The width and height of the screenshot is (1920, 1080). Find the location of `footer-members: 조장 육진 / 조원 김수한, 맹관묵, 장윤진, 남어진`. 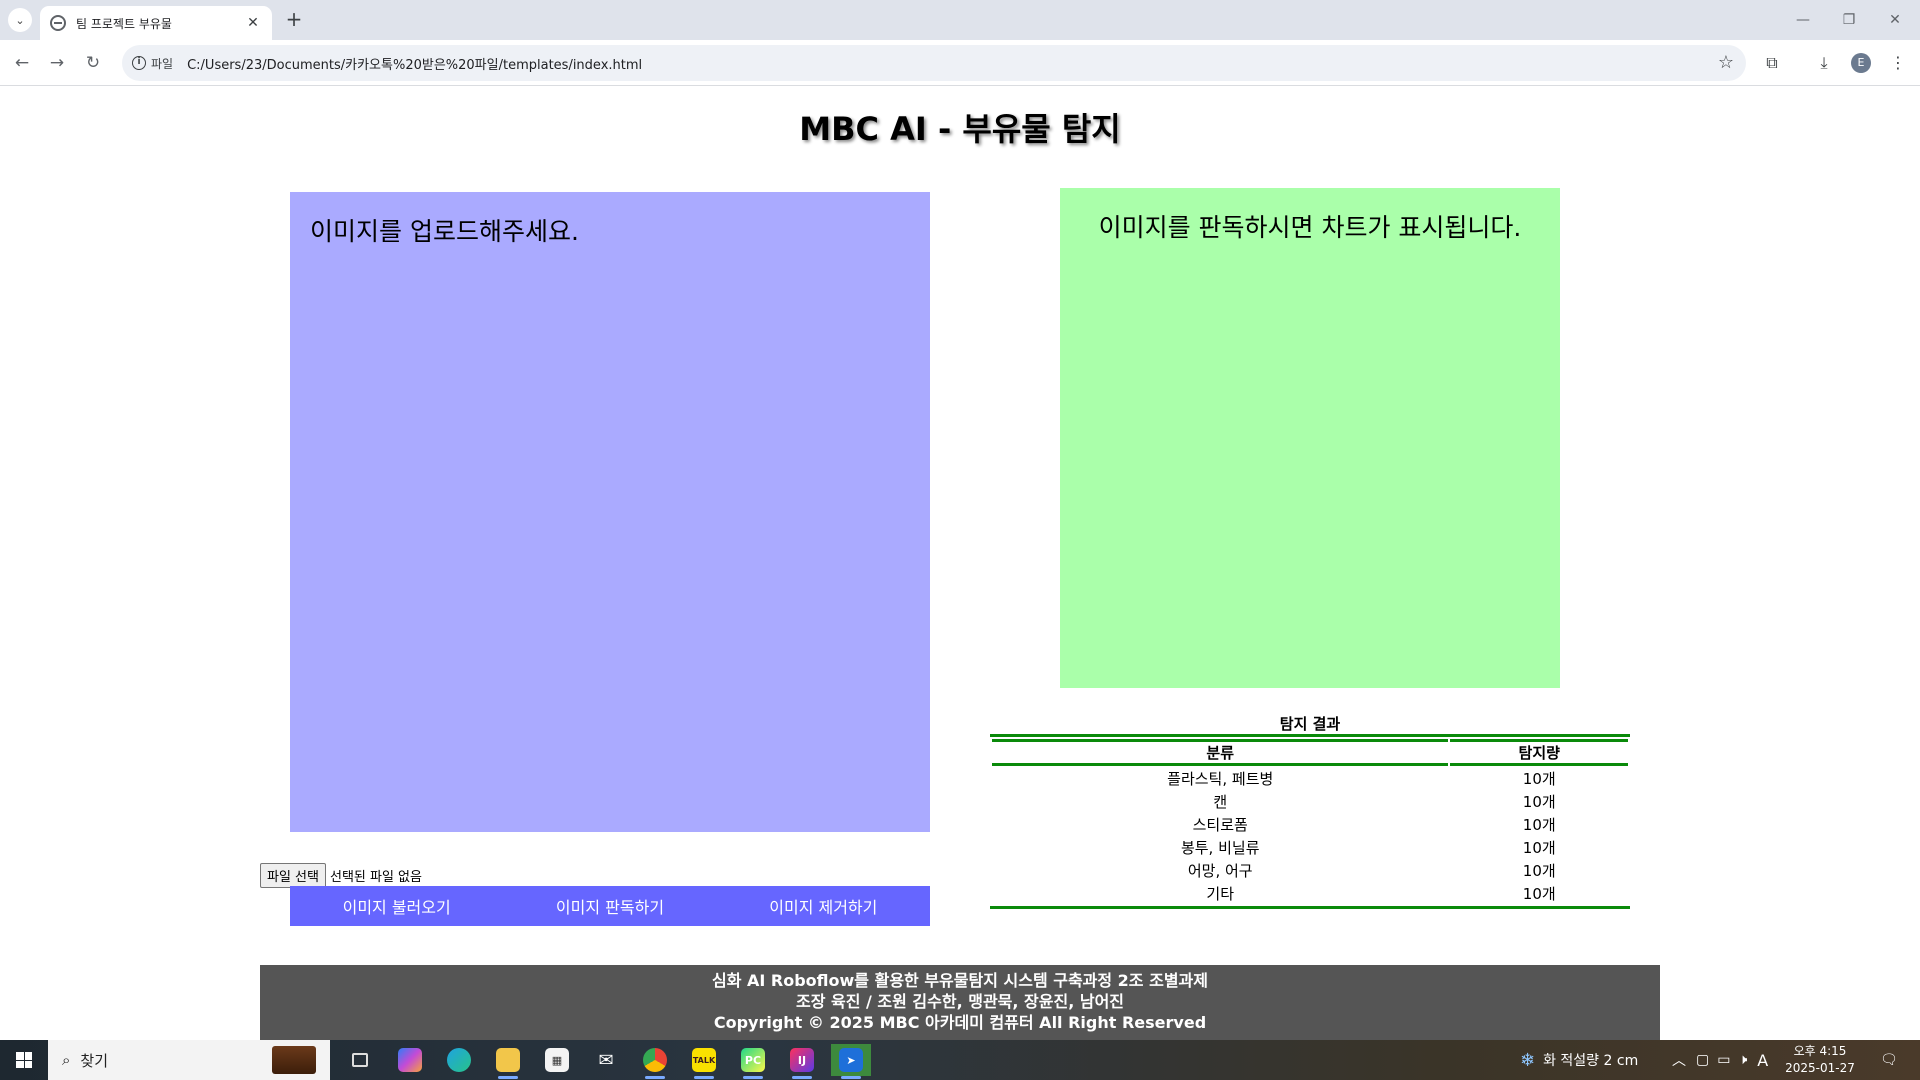

footer-members: 조장 육진 / 조원 김수한, 맹관묵, 장윤진, 남어진 is located at coordinates (960, 1001).